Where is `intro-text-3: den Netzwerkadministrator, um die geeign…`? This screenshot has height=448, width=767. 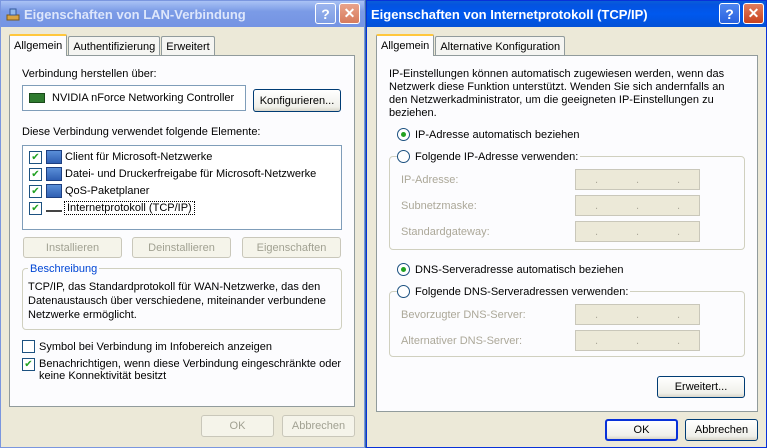
intro-text-3: den Netzwerkadministrator, um die geeign… is located at coordinates (551, 100).